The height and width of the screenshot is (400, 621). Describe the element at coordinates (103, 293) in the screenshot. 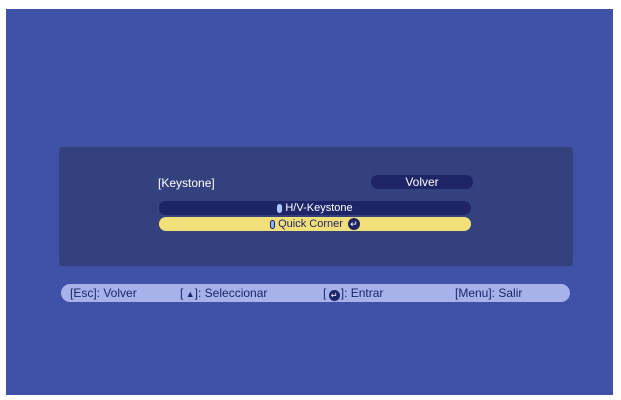

I see `help-esc: [Esc]: Volver` at that location.